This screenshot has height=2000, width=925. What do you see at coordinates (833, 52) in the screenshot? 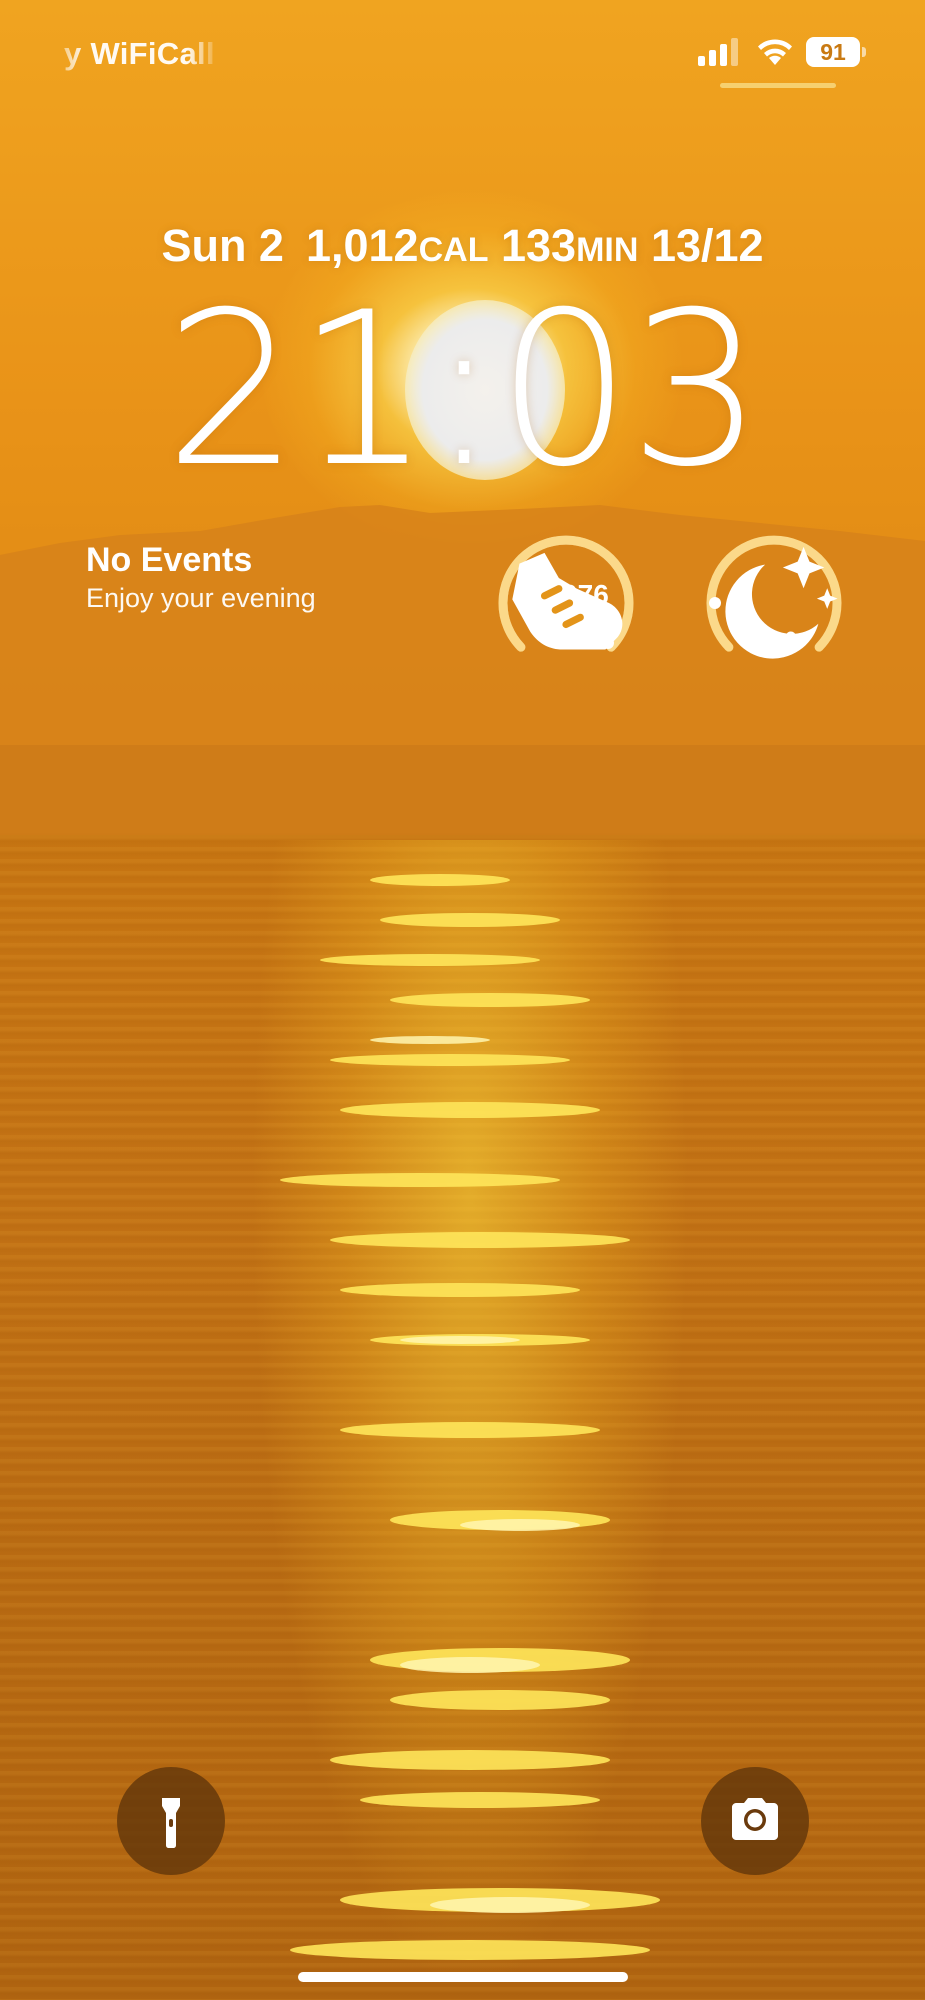
I see `battery-level: 91` at bounding box center [833, 52].